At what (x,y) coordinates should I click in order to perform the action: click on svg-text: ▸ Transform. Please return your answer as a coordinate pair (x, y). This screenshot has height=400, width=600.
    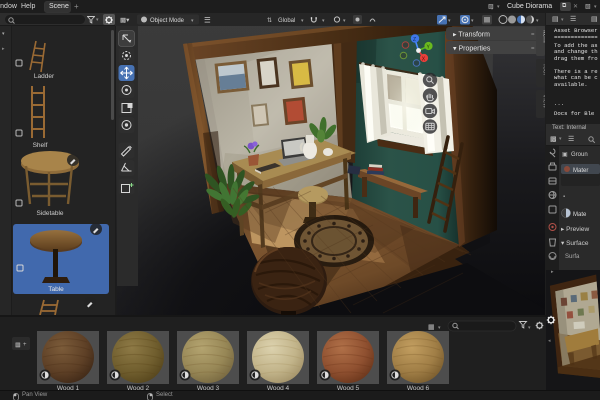
    Looking at the image, I should click on (471, 35).